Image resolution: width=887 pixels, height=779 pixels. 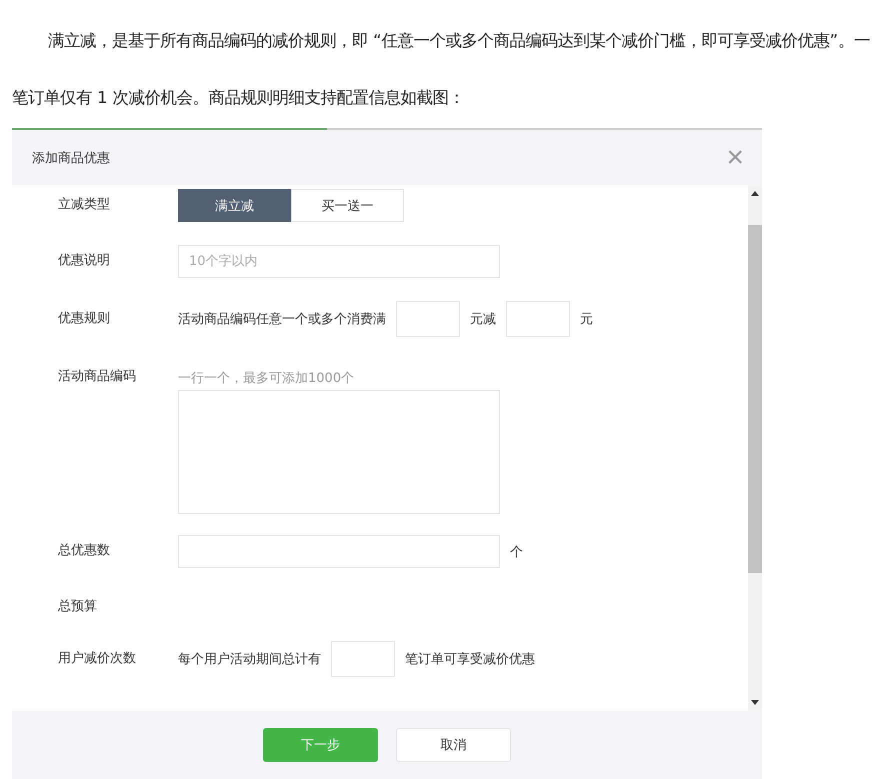 I want to click on field-label: 优惠说明, so click(x=84, y=261).